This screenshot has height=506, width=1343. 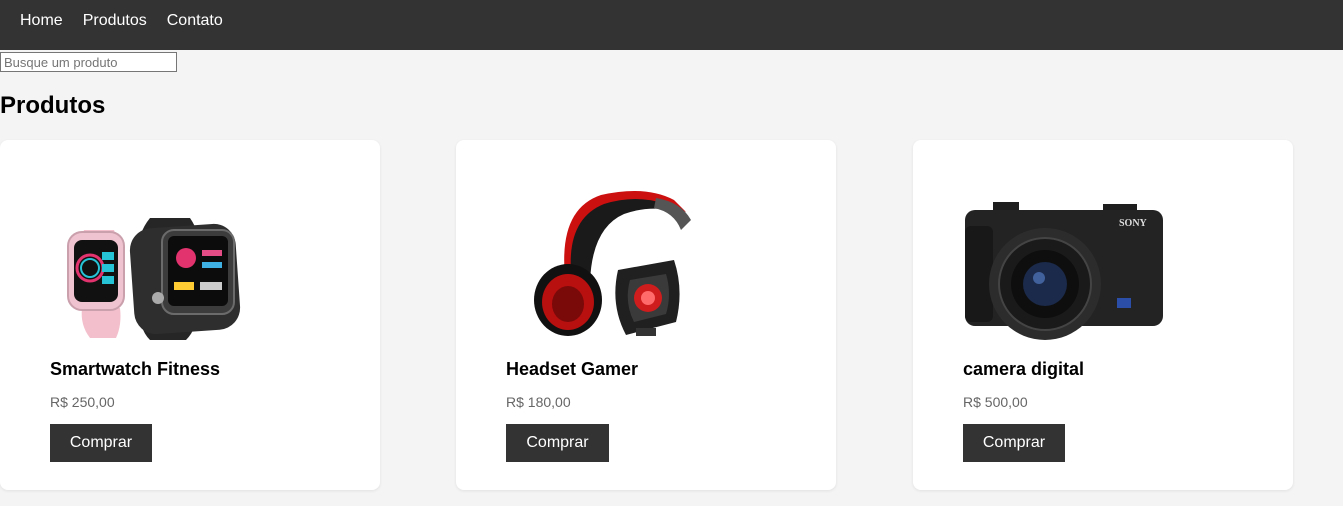 I want to click on nav-link-home: Home, so click(x=41, y=21).